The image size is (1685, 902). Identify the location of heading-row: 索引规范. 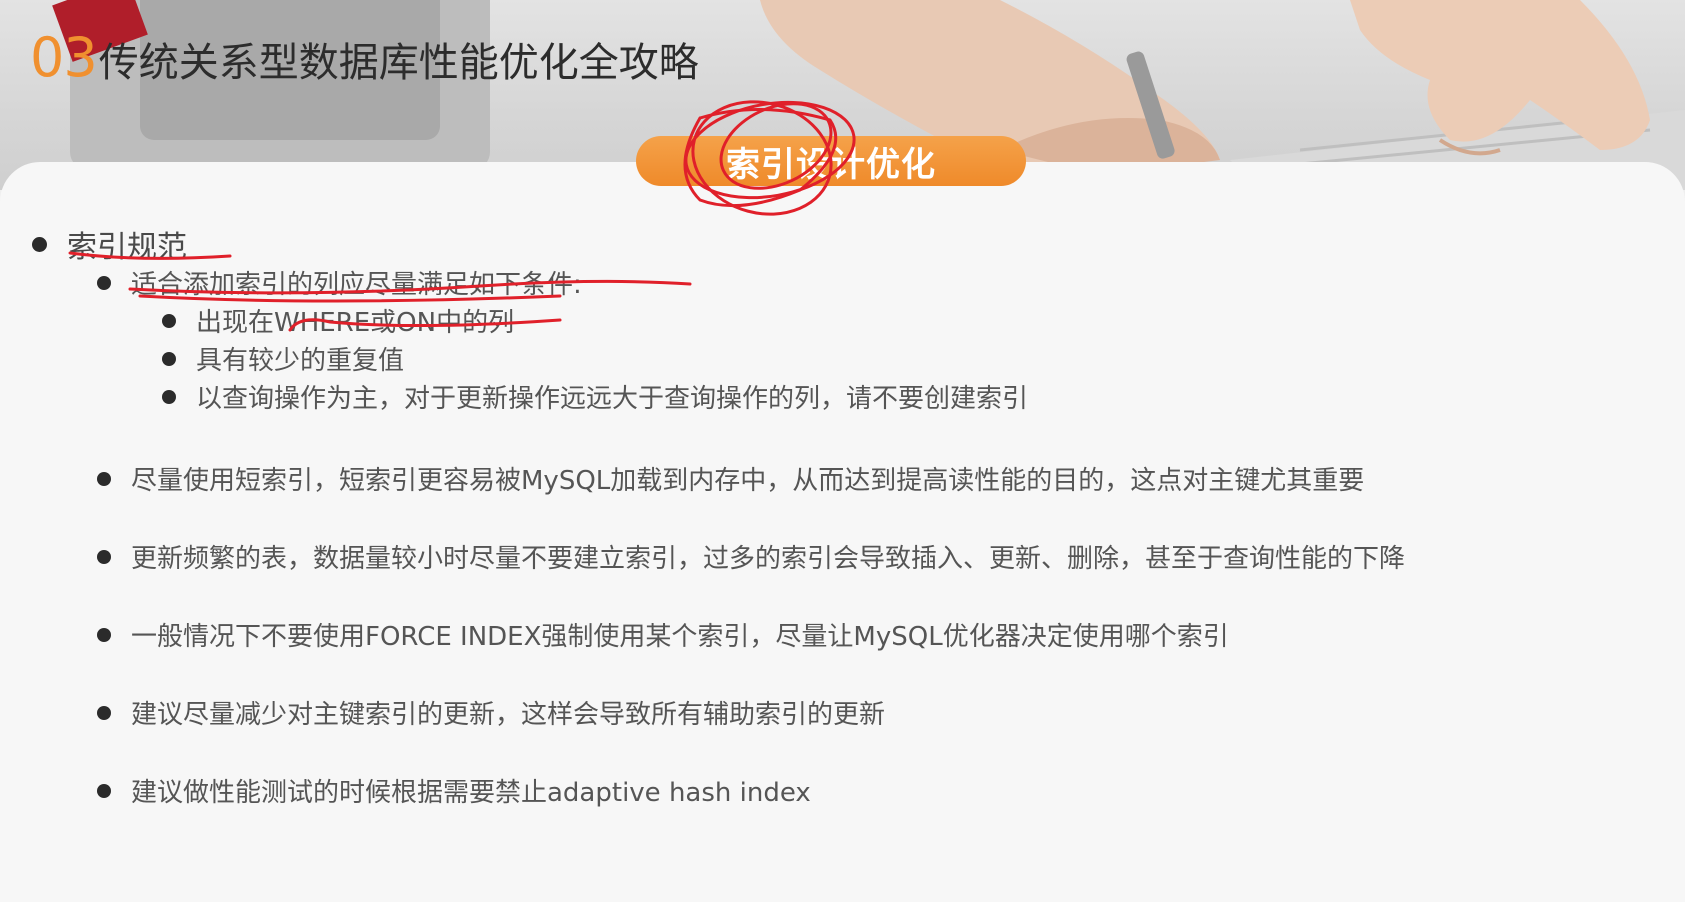
(109, 244).